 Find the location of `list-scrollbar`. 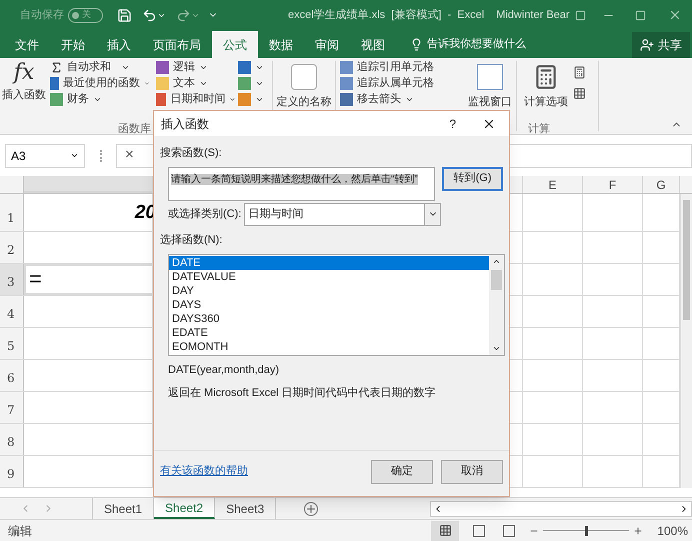

list-scrollbar is located at coordinates (496, 305).